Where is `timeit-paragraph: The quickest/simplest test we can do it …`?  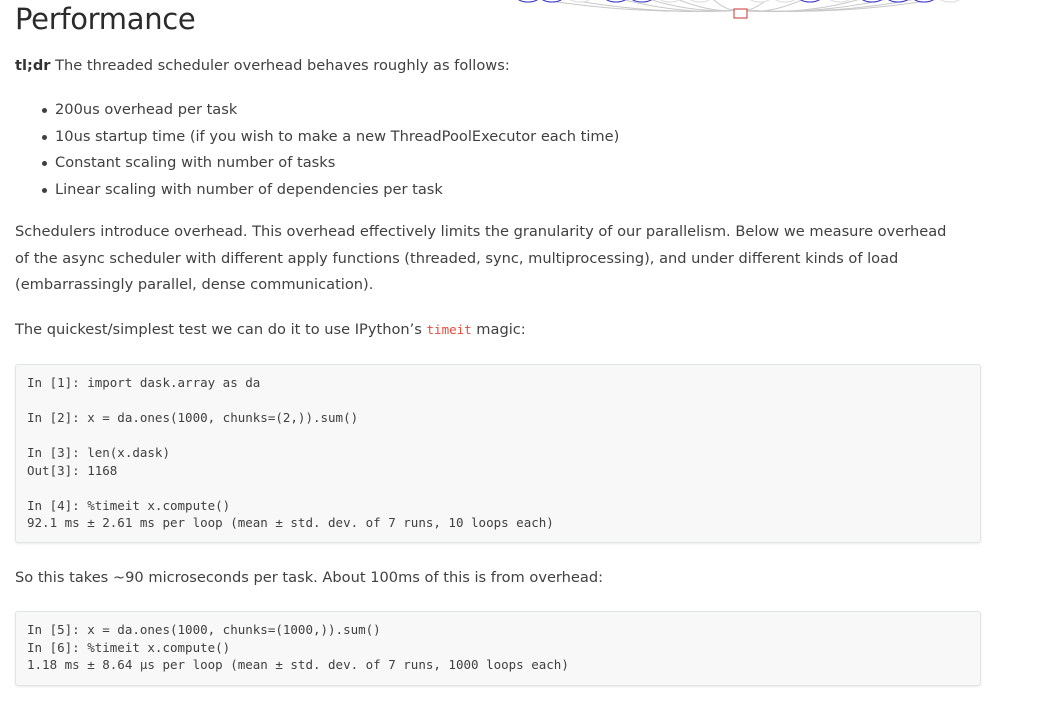 timeit-paragraph: The quickest/simplest test we can do it … is located at coordinates (490, 330).